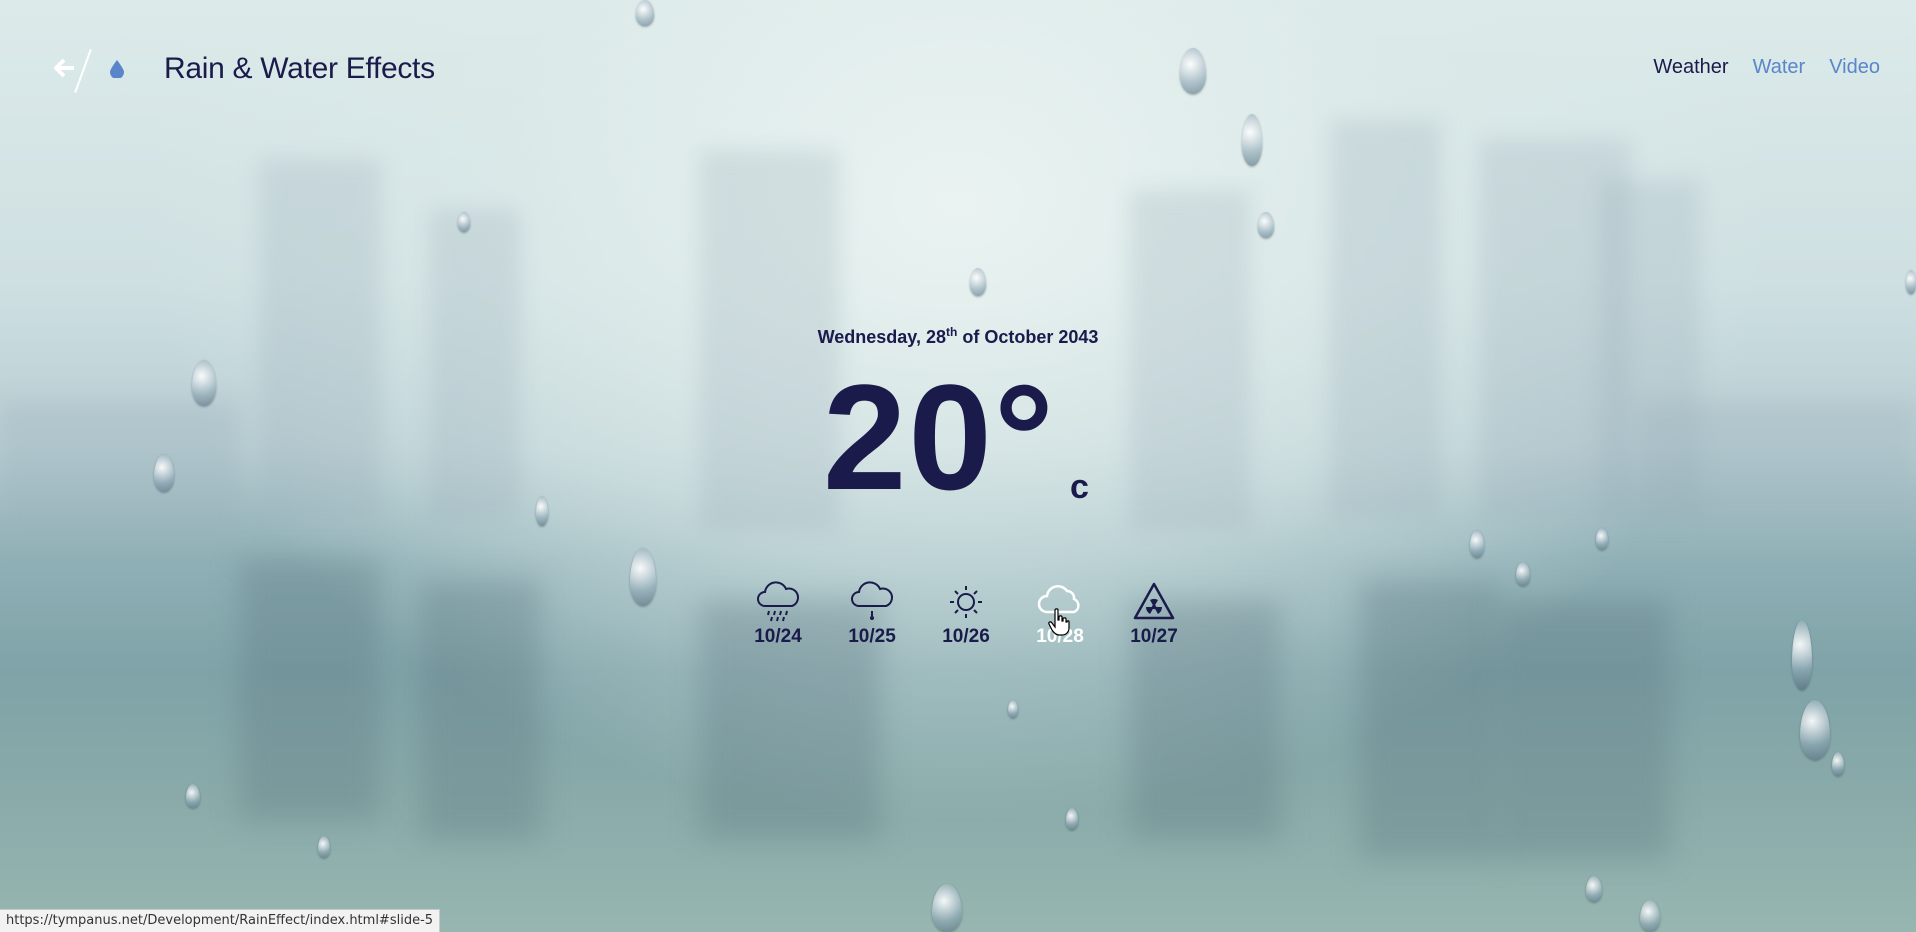 This screenshot has width=1916, height=932. I want to click on cloud-rain-heavy-icon, so click(778, 601).